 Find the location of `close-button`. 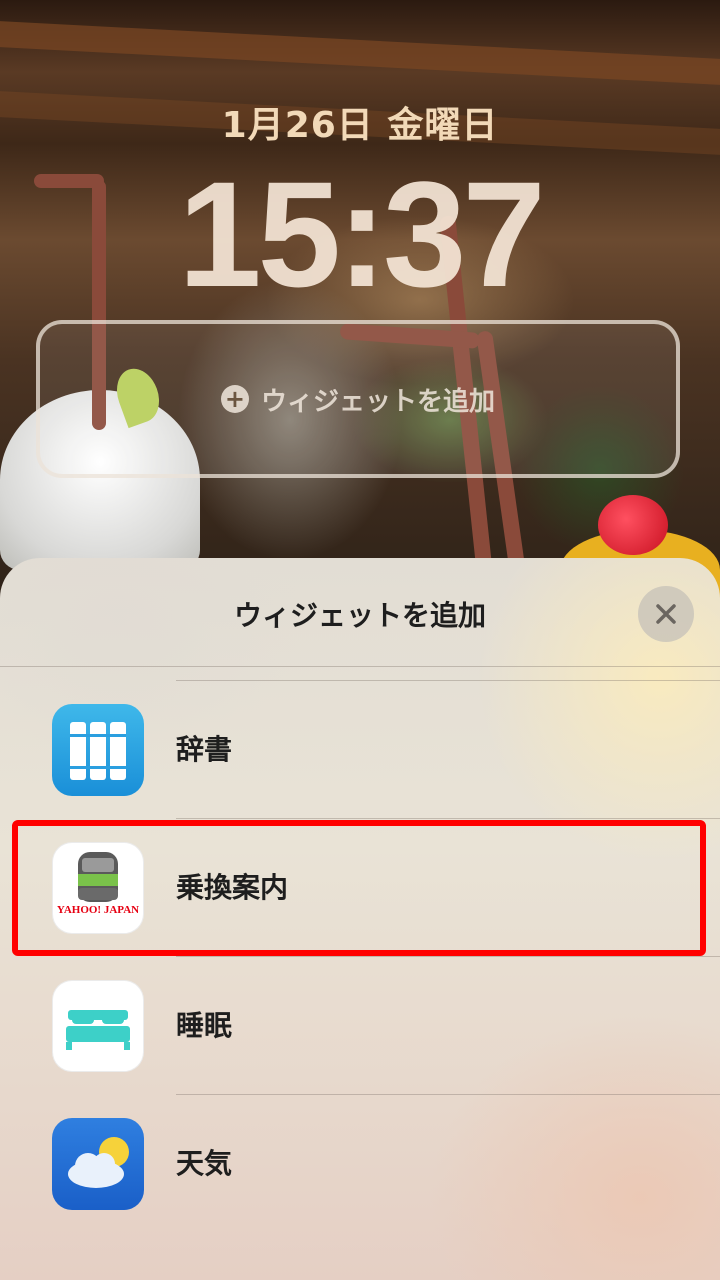

close-button is located at coordinates (666, 614).